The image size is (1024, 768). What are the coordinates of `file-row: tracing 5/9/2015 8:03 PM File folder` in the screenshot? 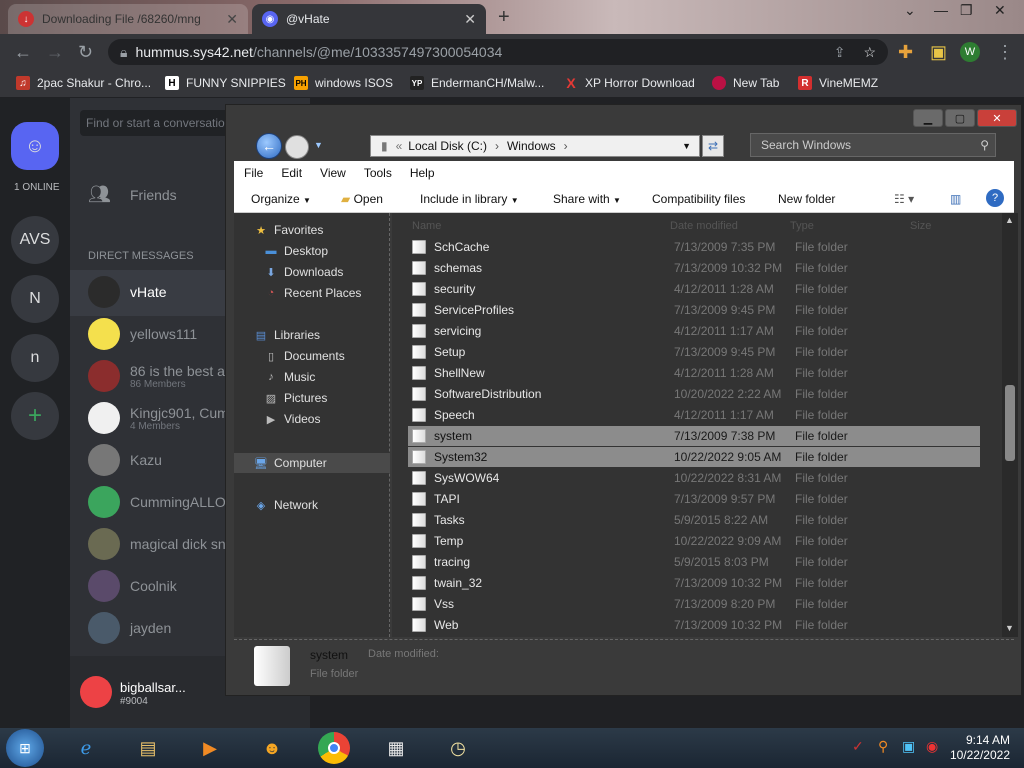 It's located at (694, 562).